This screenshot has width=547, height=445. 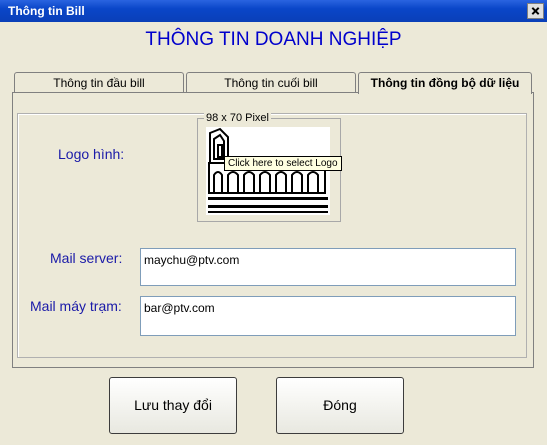 What do you see at coordinates (283, 163) in the screenshot?
I see `logo-tooltip: Click here to select Logo` at bounding box center [283, 163].